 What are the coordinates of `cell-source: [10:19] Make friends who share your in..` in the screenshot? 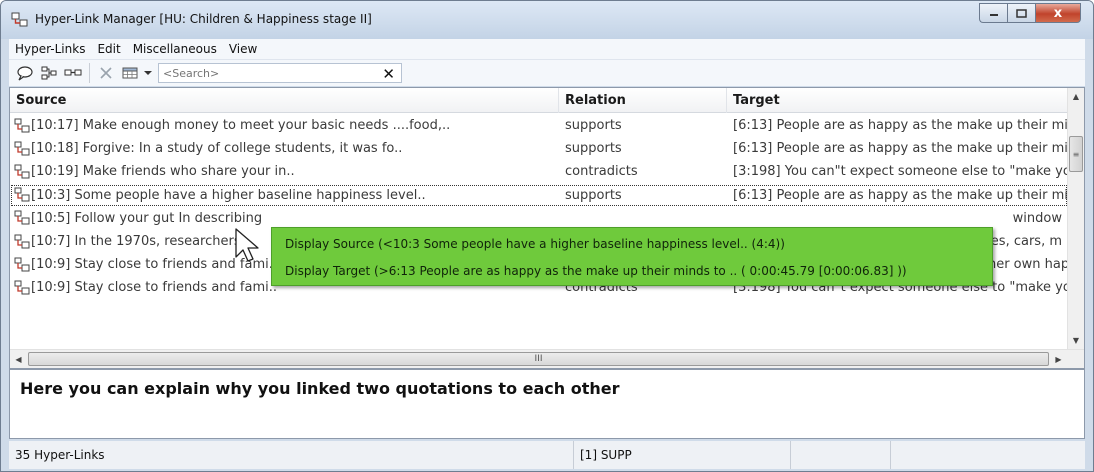 It's located at (284, 172).